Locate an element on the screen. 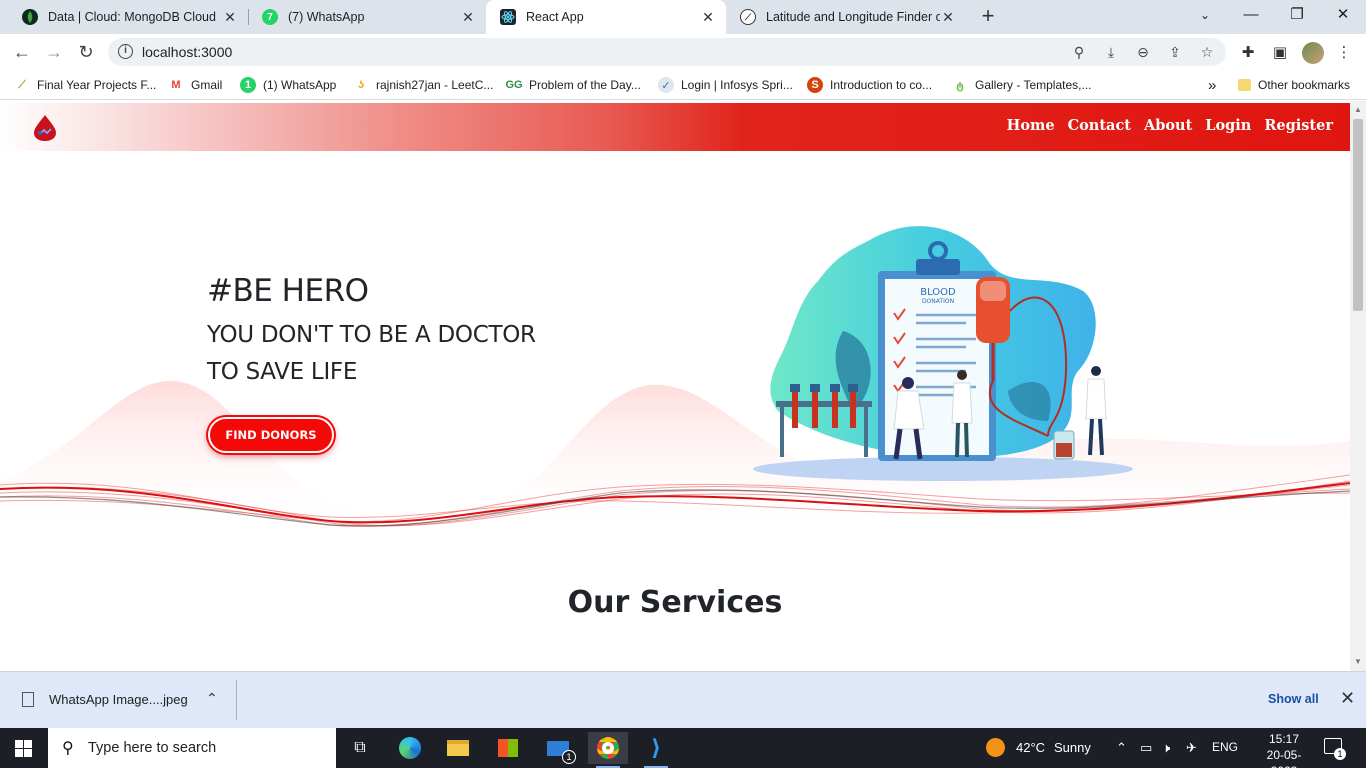  search-icon: ⚲ is located at coordinates (68, 748).